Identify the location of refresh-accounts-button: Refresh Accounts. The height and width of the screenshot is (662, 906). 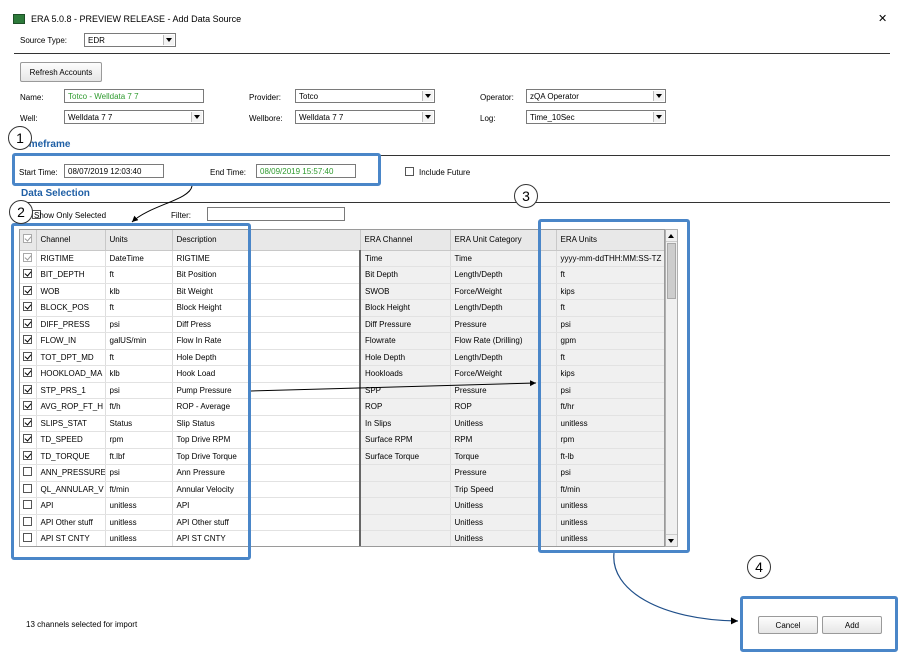
(61, 72).